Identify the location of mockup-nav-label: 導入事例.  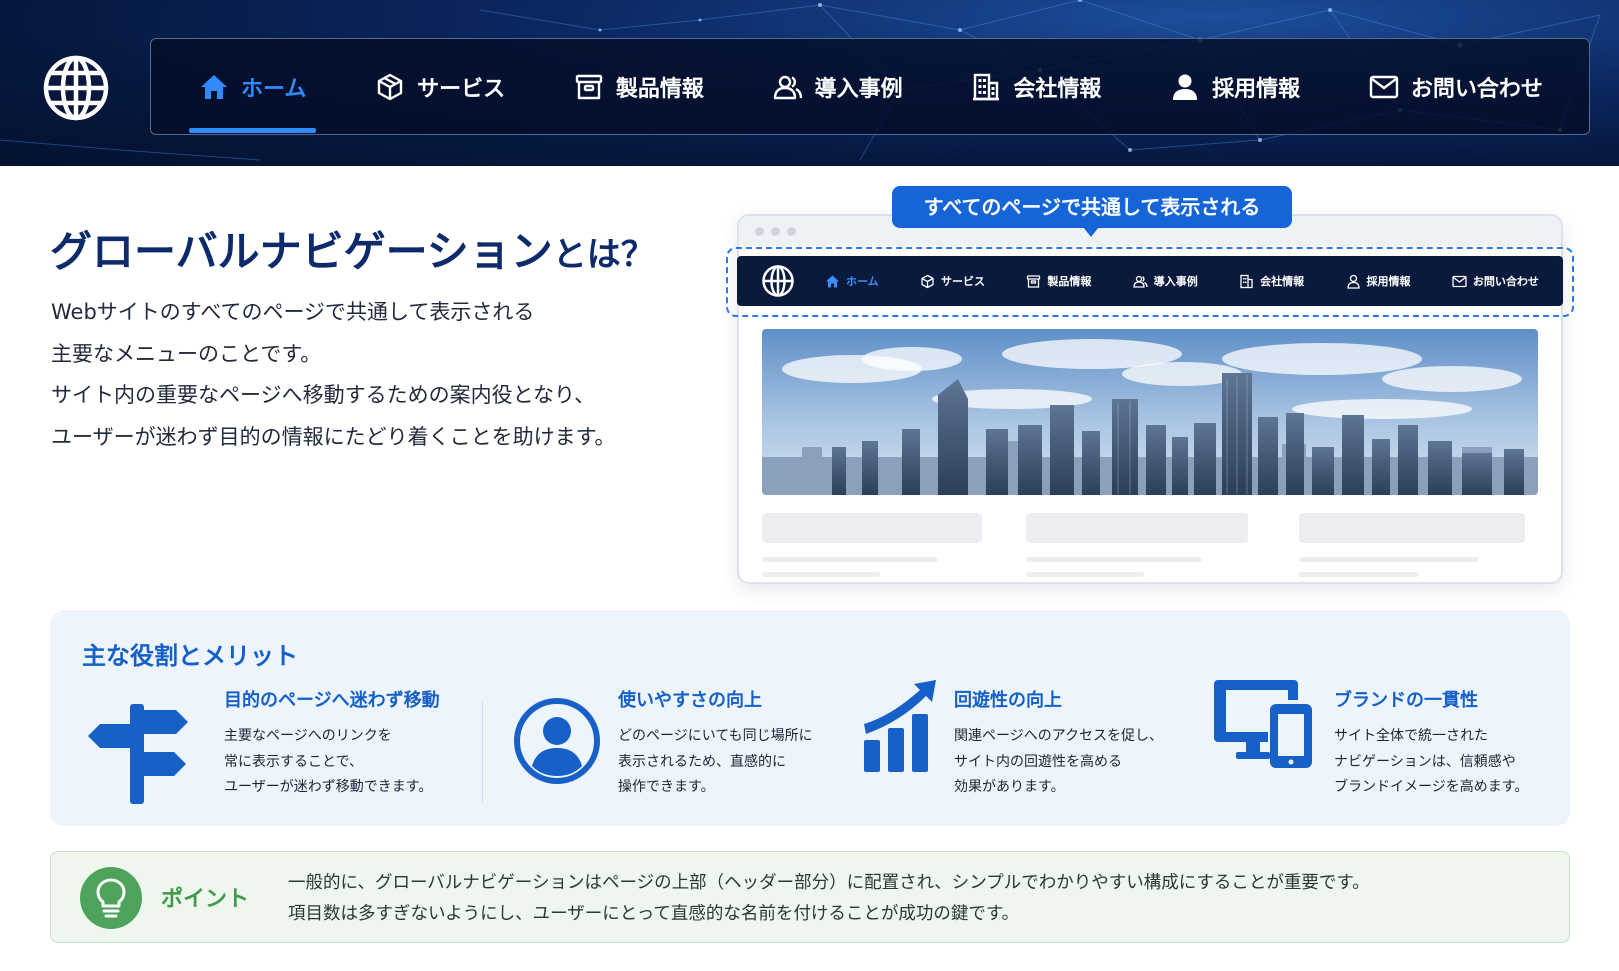
(1175, 281).